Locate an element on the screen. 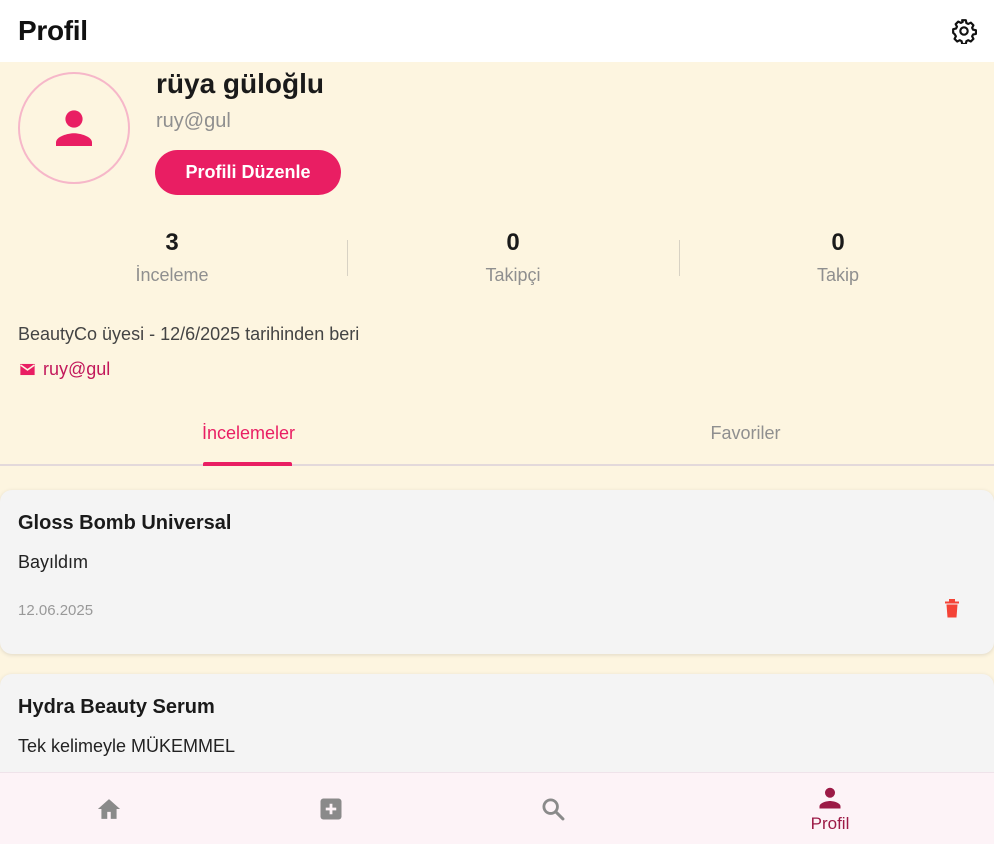  nav-add is located at coordinates (331, 808).